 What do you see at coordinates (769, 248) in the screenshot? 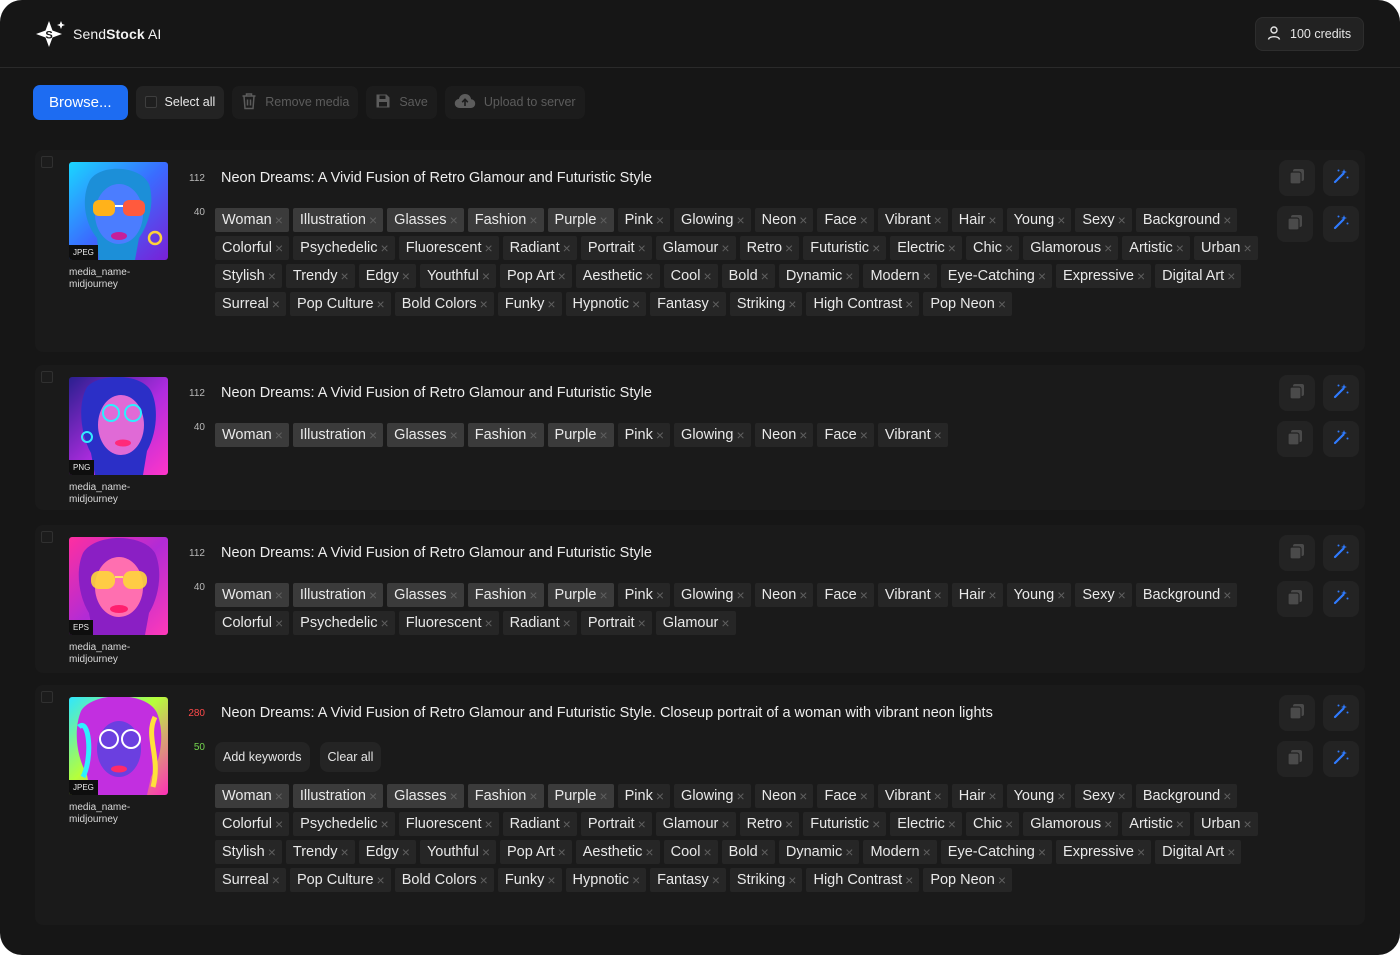
I see `keyword-tag: Retro ×` at bounding box center [769, 248].